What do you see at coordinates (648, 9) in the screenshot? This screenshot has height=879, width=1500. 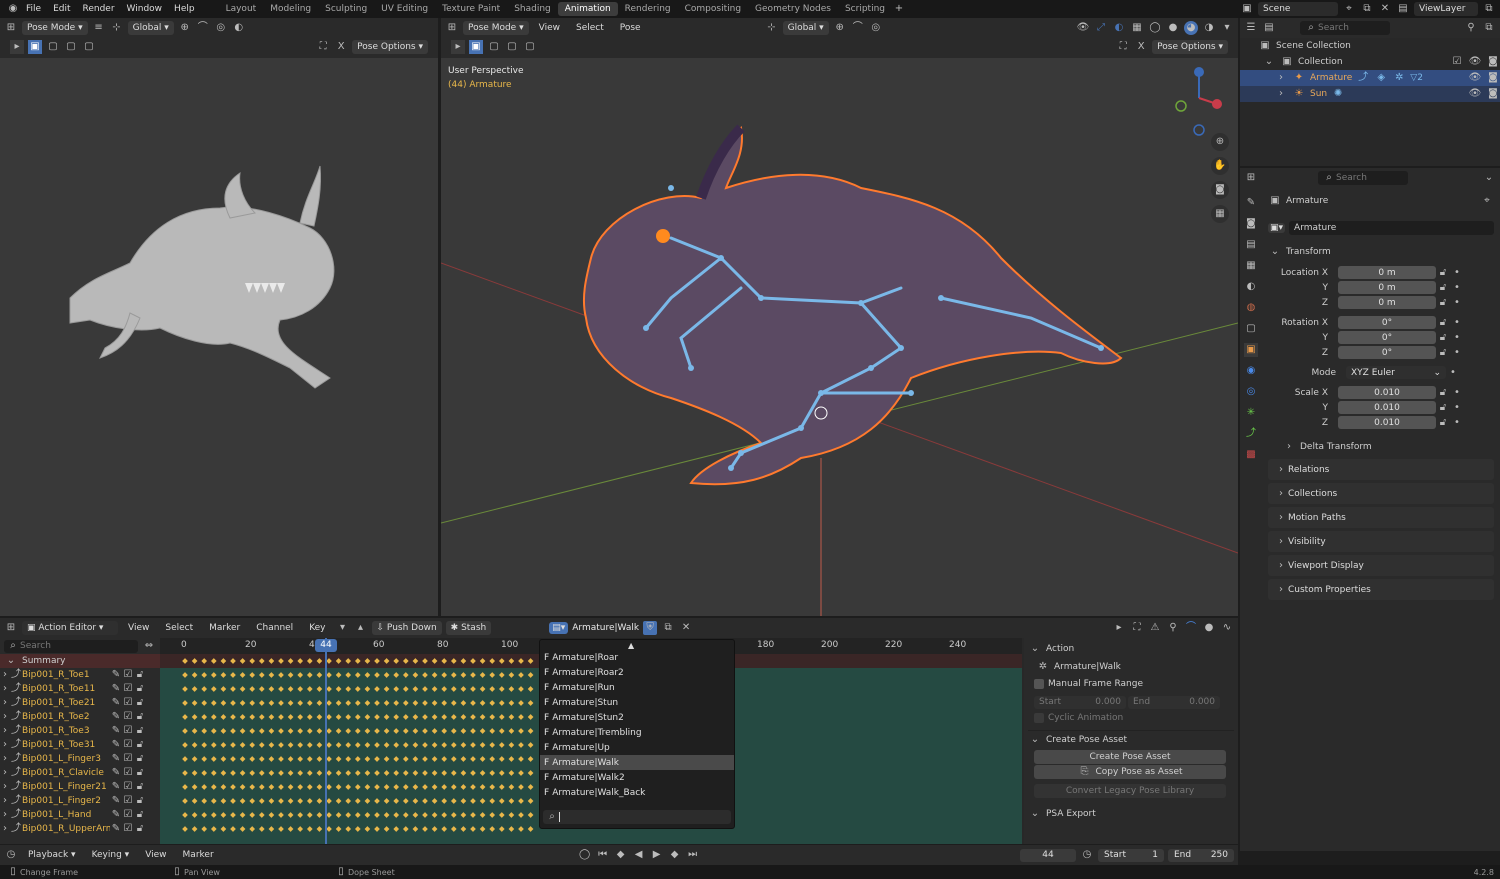 I see `tab-rendering: Rendering` at bounding box center [648, 9].